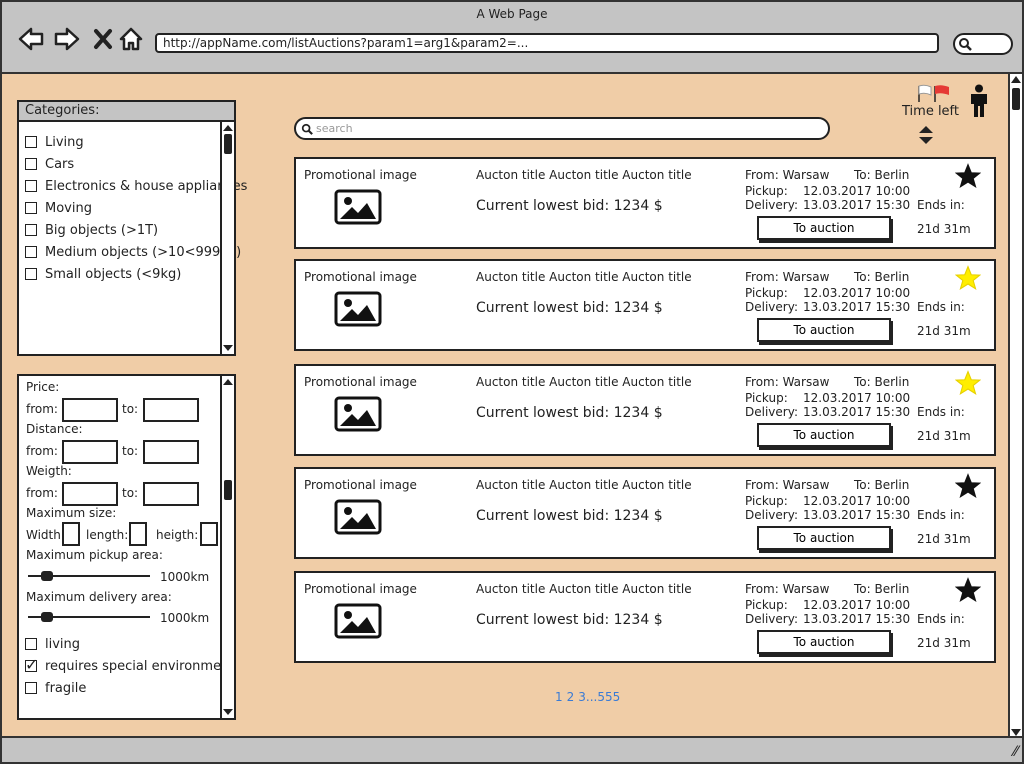  I want to click on delivery-area-value: 1000km, so click(185, 618).